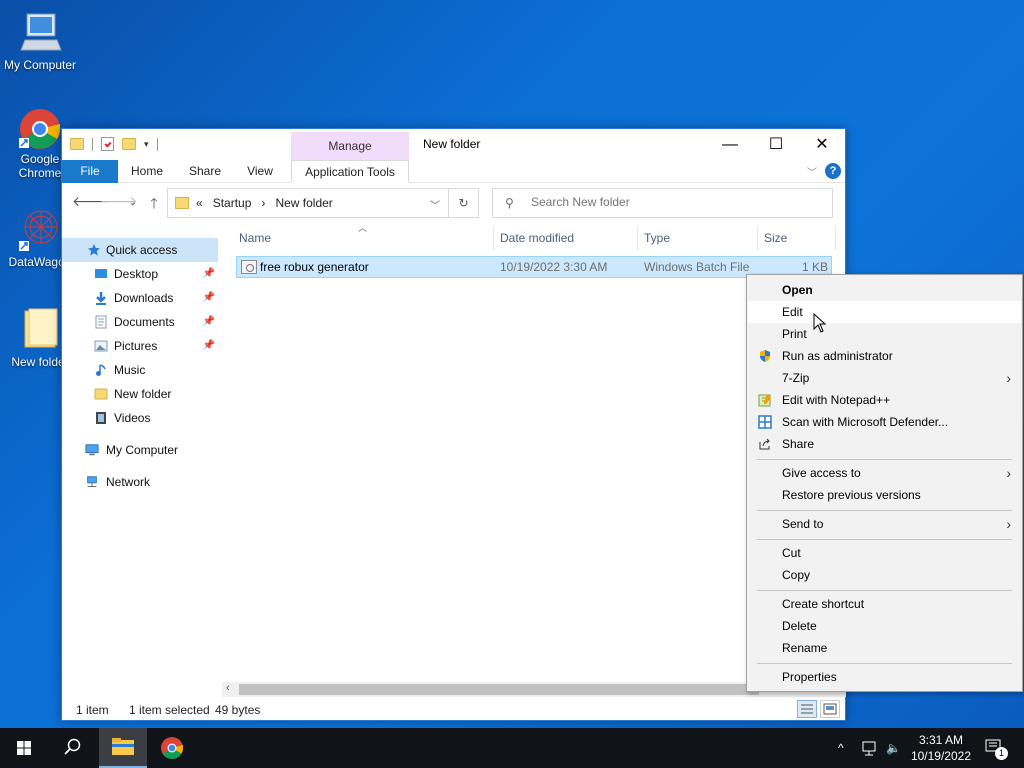  What do you see at coordinates (884, 495) in the screenshot?
I see `menu-item-restore-previous-versions: Restore previous versions` at bounding box center [884, 495].